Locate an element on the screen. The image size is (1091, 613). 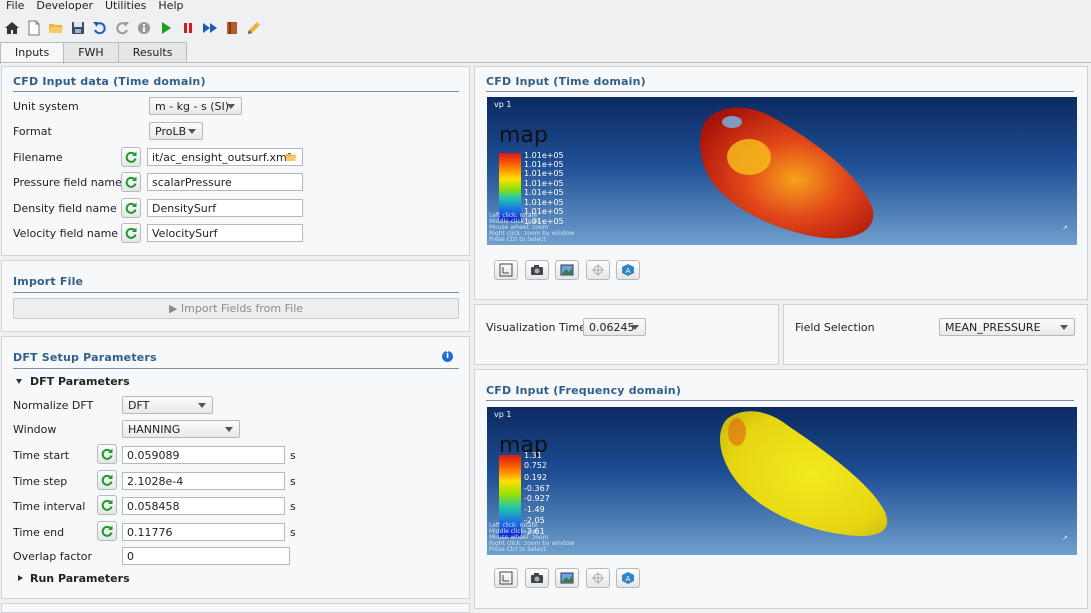
menu-developer: Developer is located at coordinates (64, 7).